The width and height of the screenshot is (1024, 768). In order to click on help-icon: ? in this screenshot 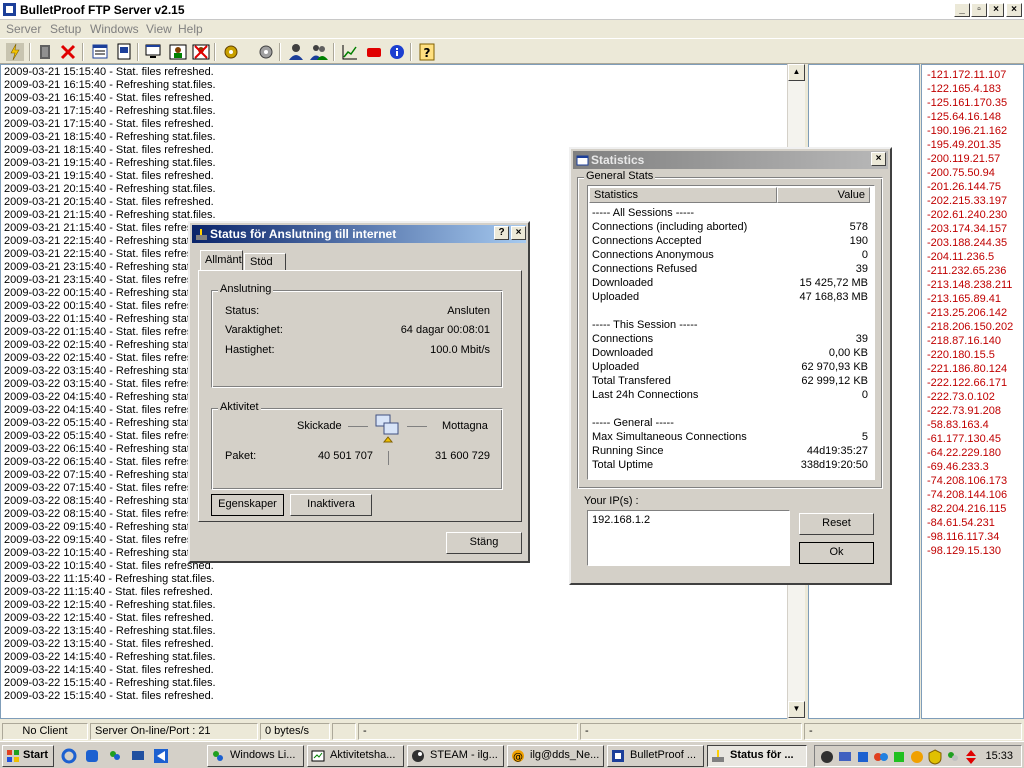, I will do `click(427, 52)`.